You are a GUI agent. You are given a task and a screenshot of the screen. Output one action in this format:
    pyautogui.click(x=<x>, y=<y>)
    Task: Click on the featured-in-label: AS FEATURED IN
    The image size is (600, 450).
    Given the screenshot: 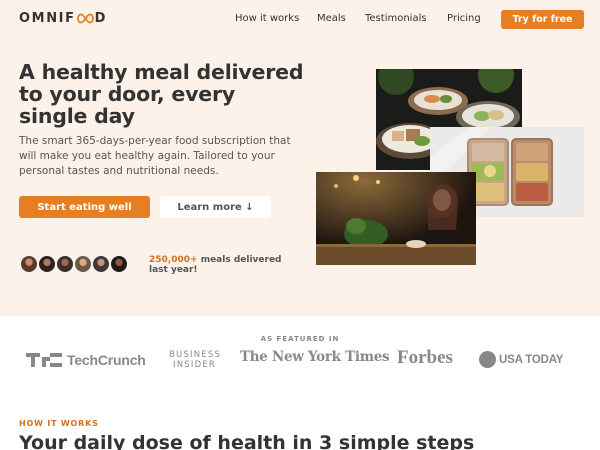 What is the action you would take?
    pyautogui.click(x=300, y=339)
    